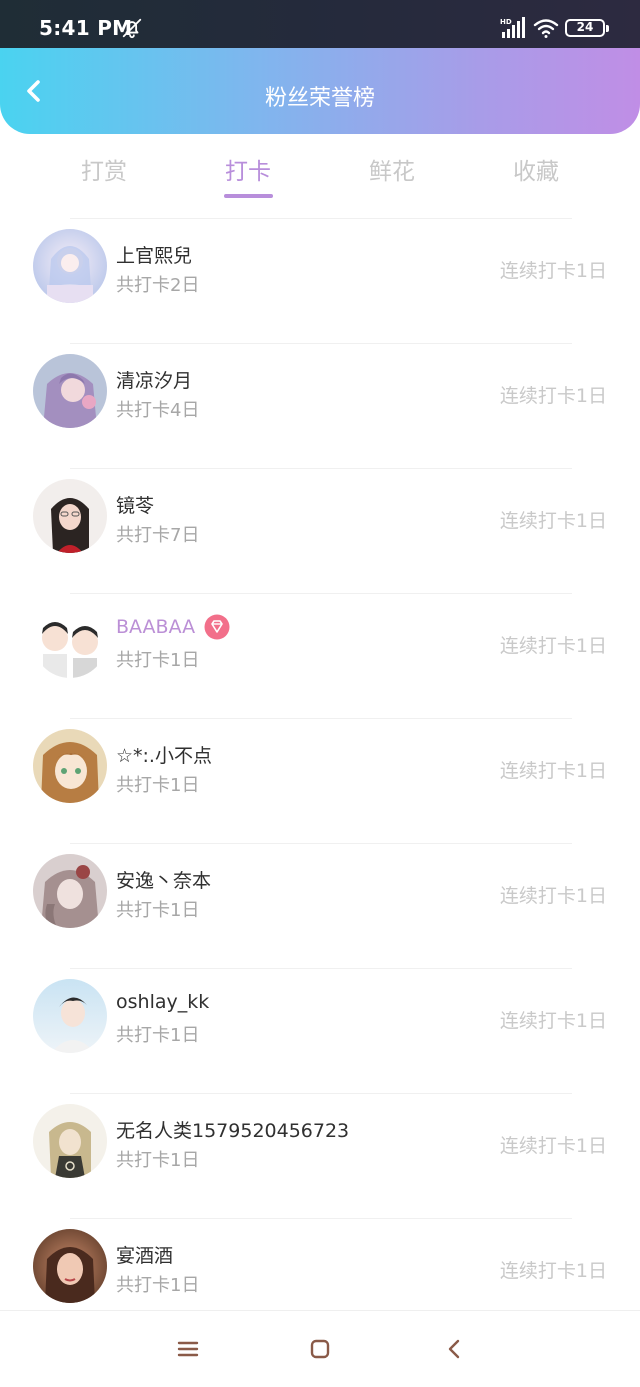  Describe the element at coordinates (233, 1131) in the screenshot. I see `user-name: 无名人类1579520456723` at that location.